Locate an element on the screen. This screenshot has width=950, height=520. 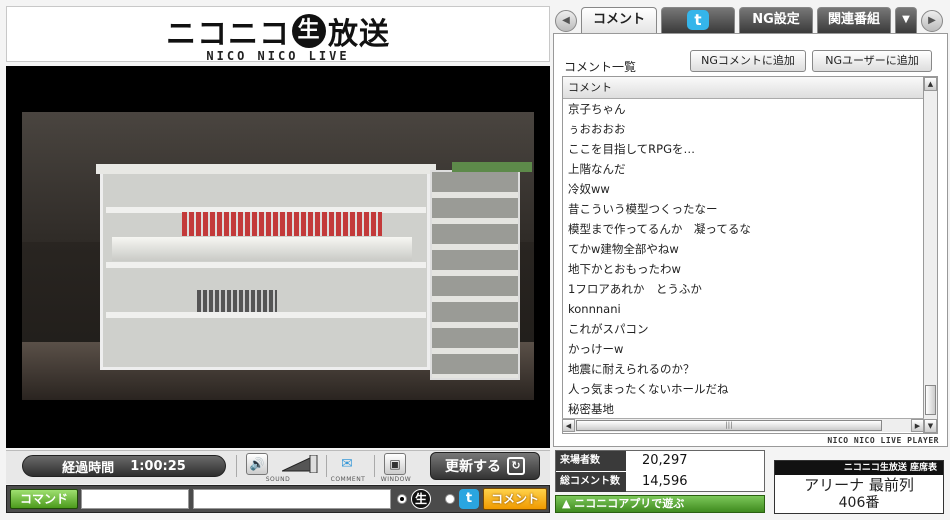
visitors-stat: 来場者数 20,297 is located at coordinates (660, 461).